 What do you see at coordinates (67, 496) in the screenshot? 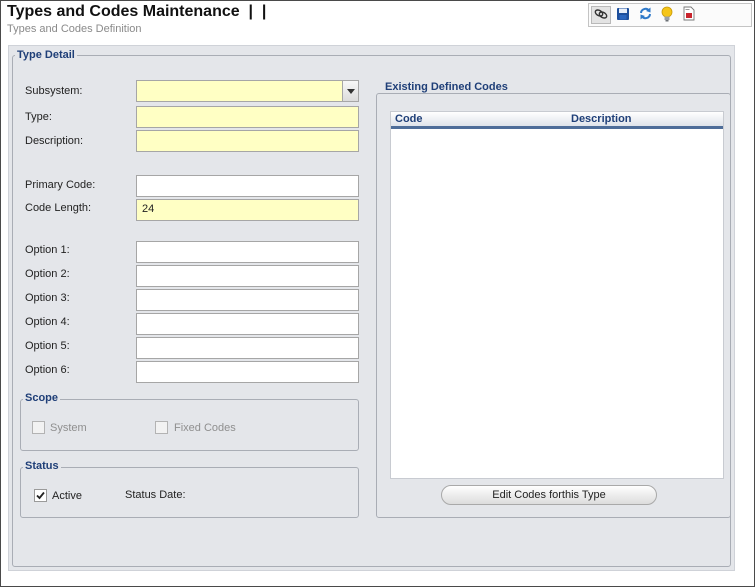
I see `active-label: Active` at bounding box center [67, 496].